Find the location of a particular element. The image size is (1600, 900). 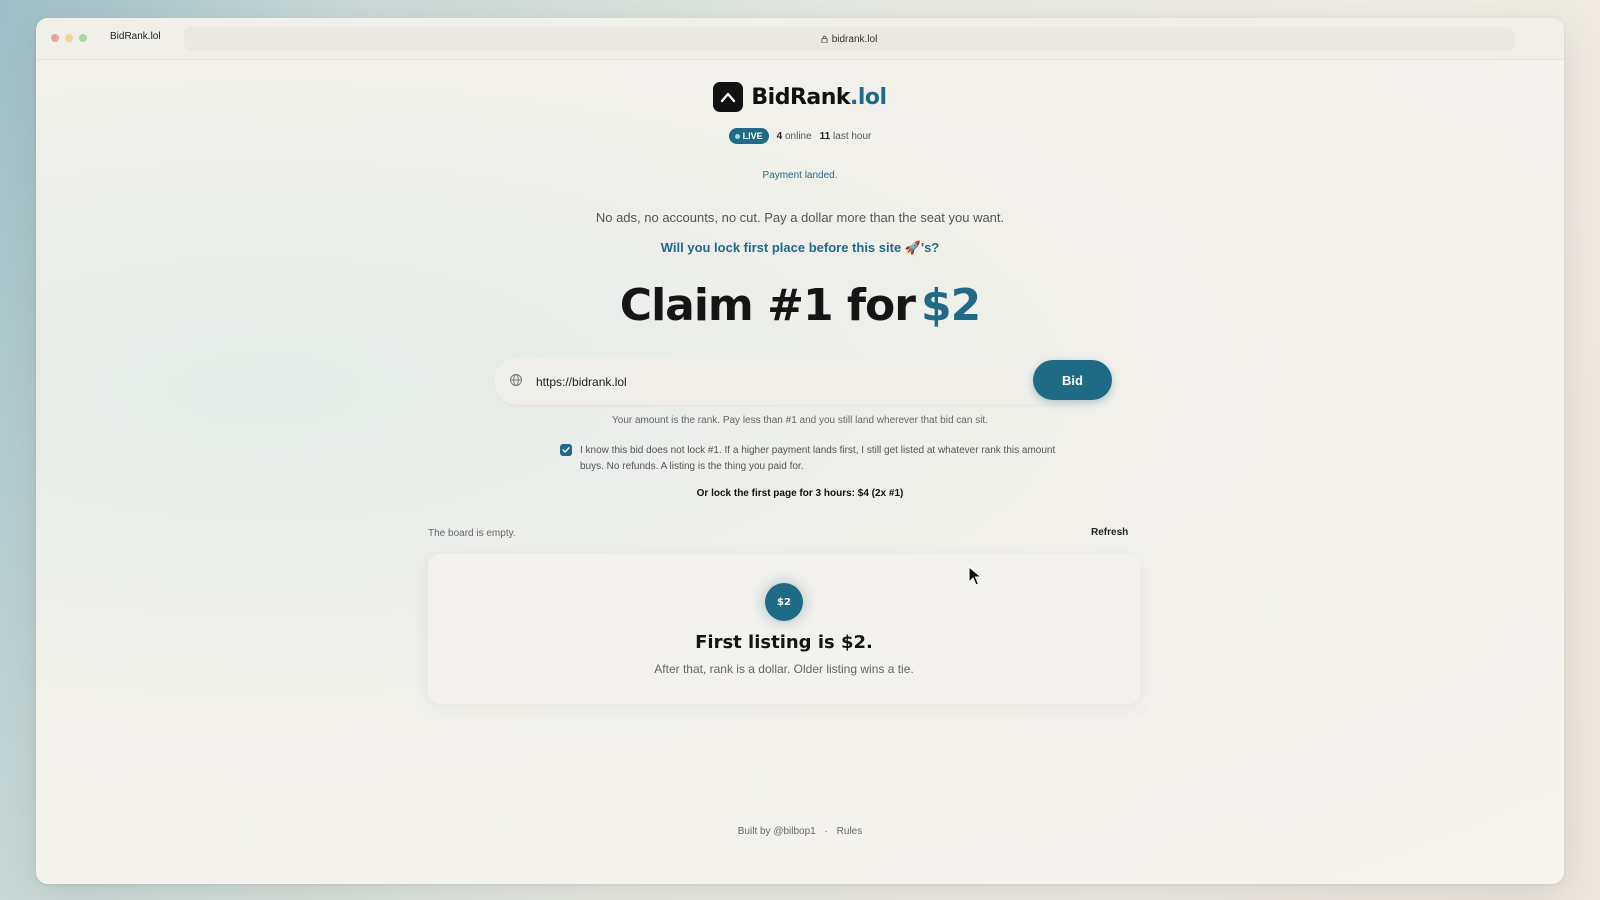

page-footer: Built by @bilbop1 · Rules is located at coordinates (800, 831).